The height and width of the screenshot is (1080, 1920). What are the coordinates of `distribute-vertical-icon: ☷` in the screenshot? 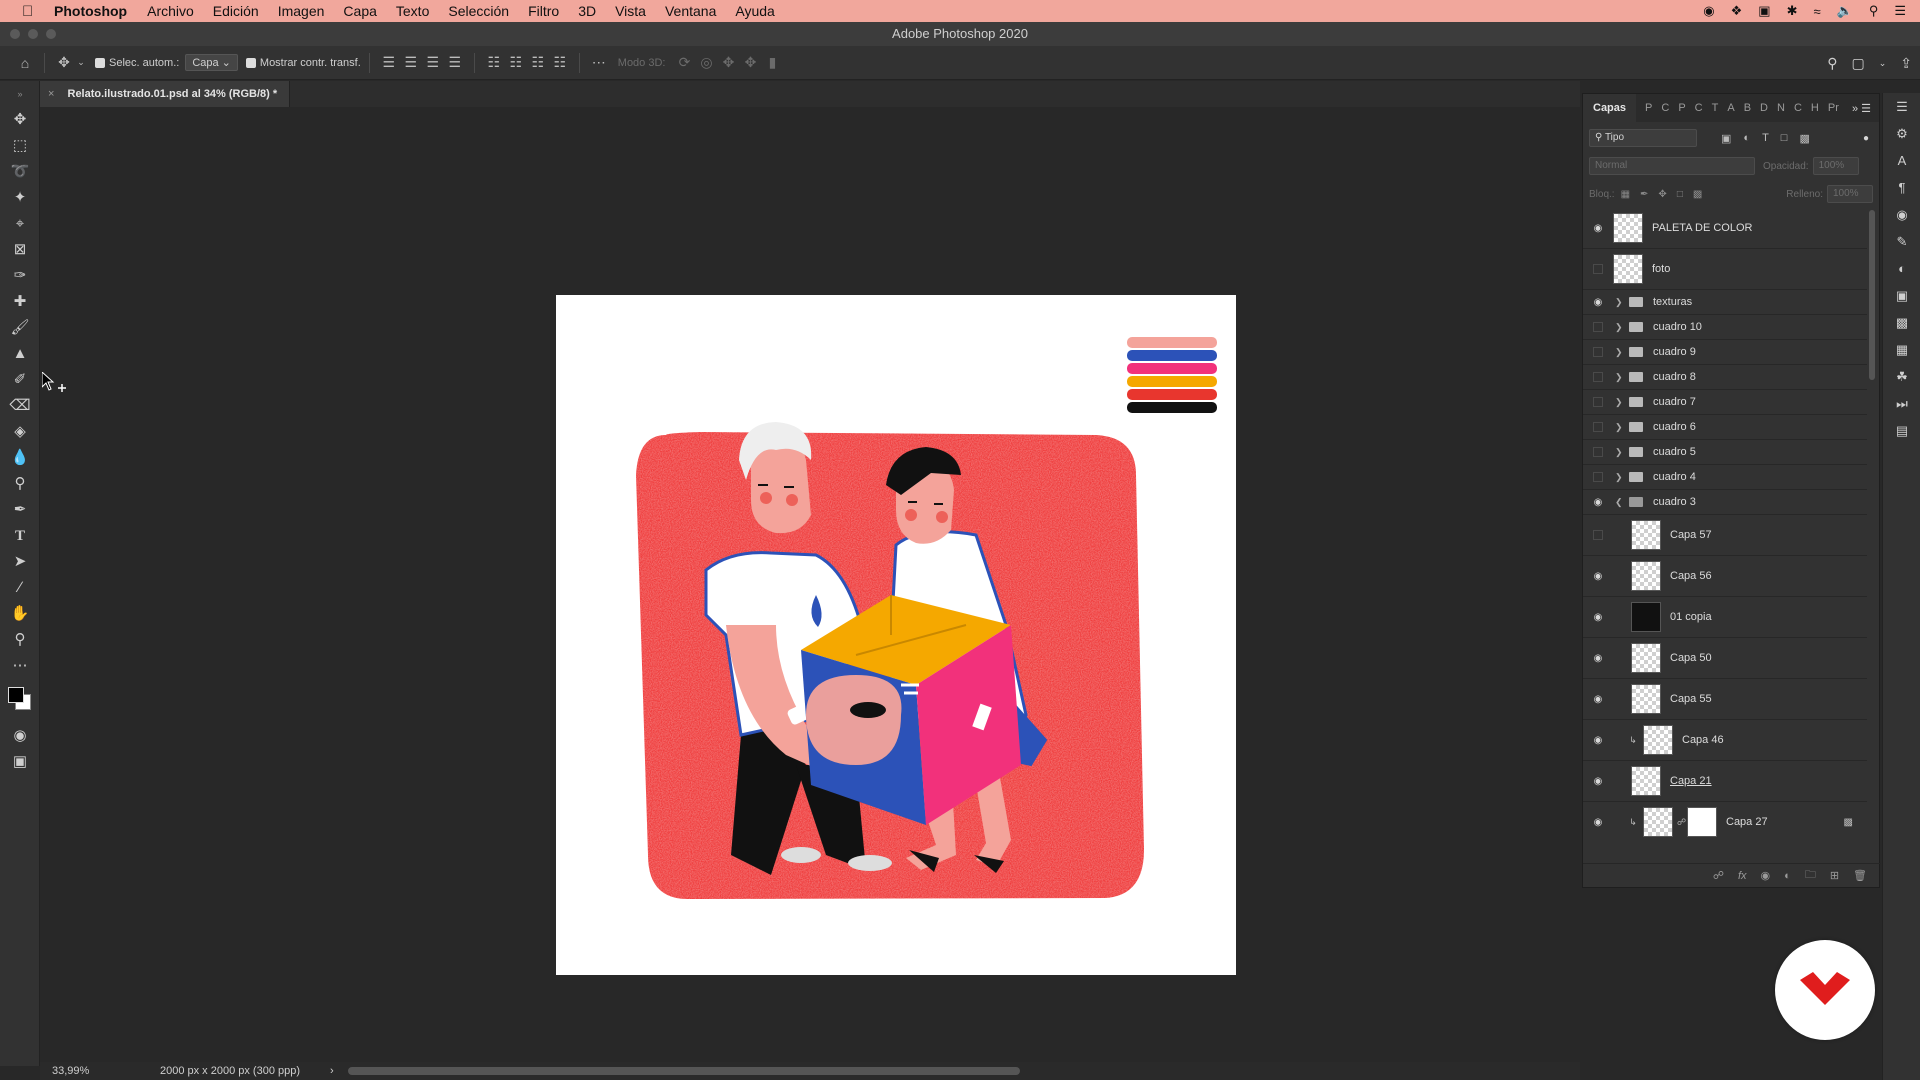 It's located at (560, 62).